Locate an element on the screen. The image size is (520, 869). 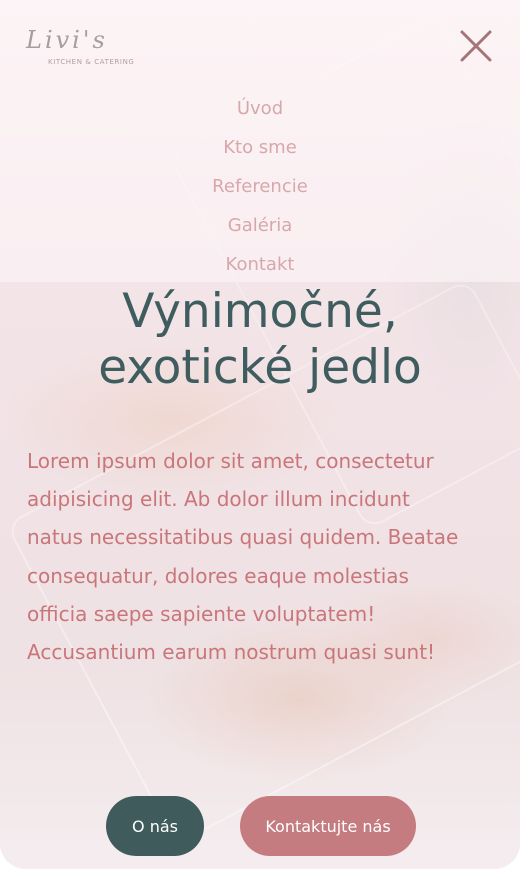
nav-item-kto-sme: Kto sme is located at coordinates (260, 150).